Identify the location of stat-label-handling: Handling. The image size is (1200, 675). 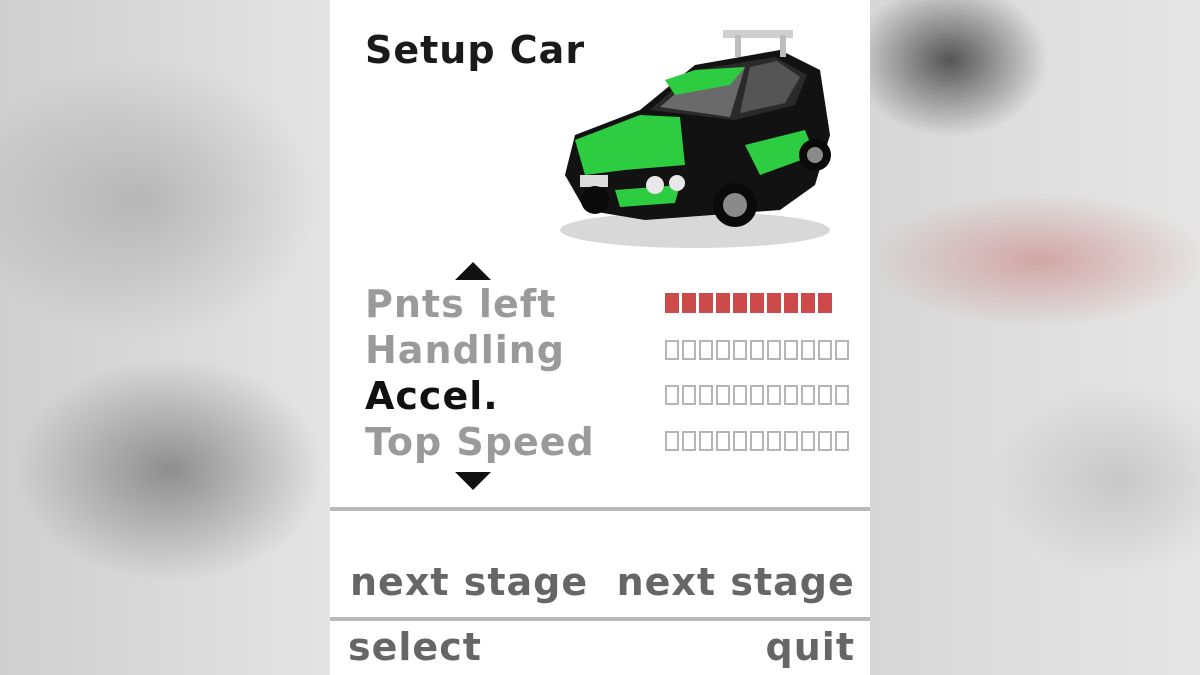
(465, 350).